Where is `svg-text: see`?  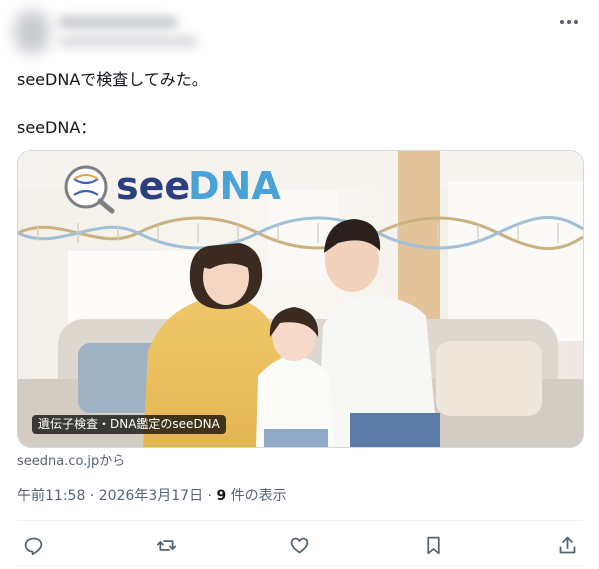
svg-text: see is located at coordinates (153, 186).